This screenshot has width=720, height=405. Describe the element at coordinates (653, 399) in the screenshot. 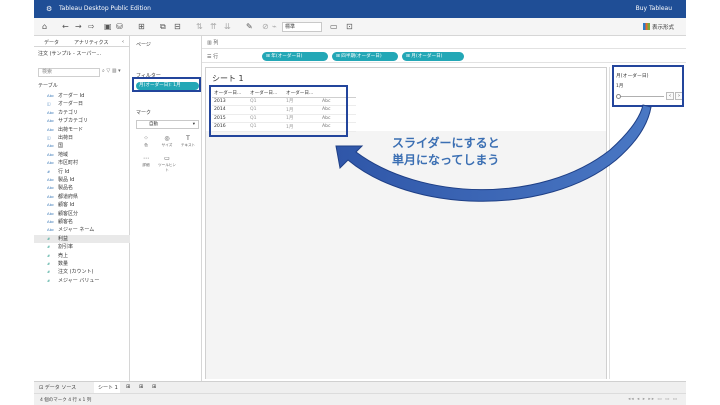

I see `status-nav-buttons: ◂◂ ◂ ▸ ▸▸ ▭ ▭ ▭` at that location.